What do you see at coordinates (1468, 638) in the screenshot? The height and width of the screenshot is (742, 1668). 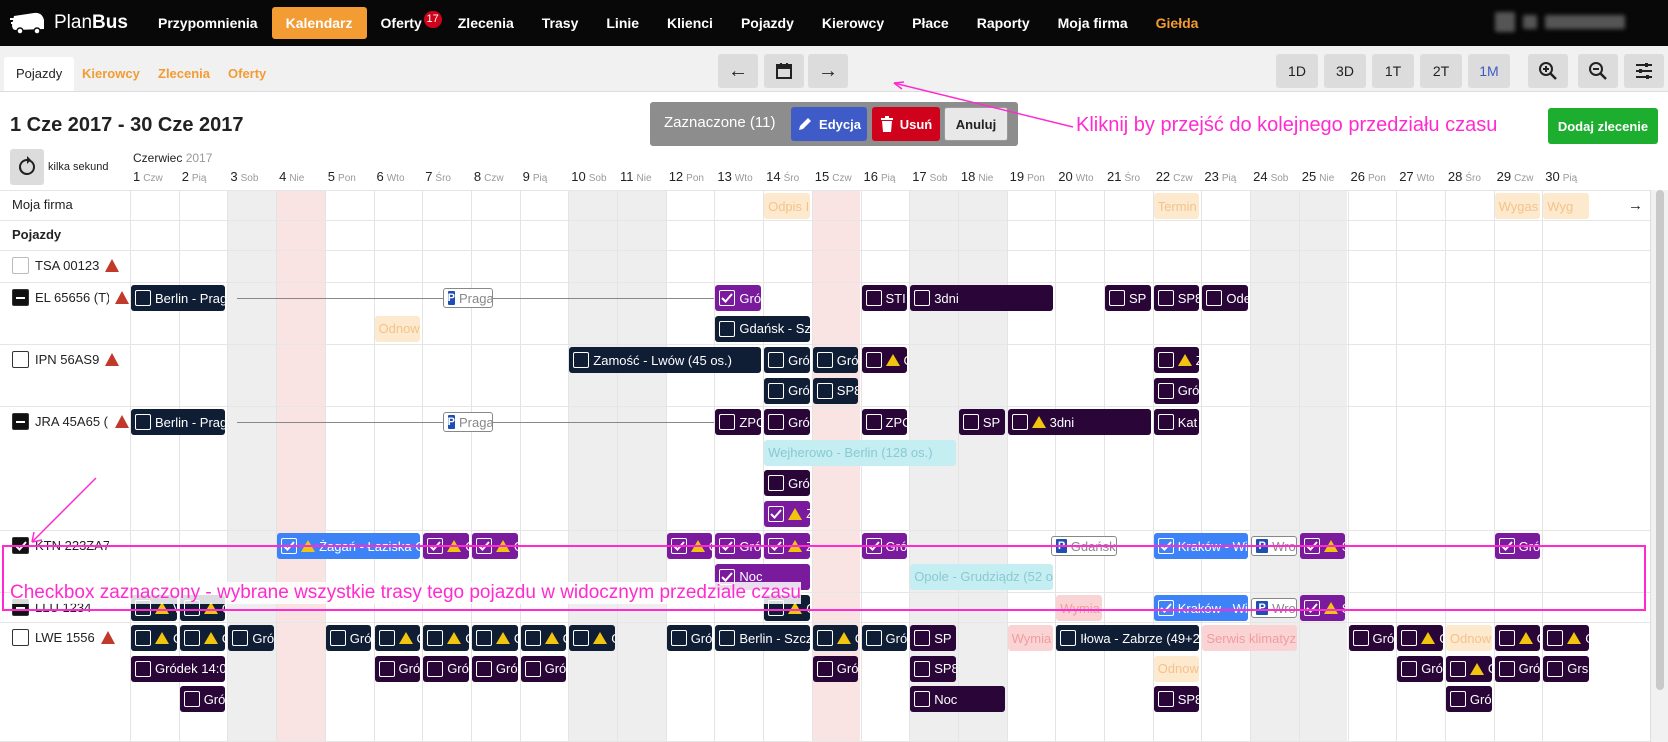 I see `calendar-event: Odnow` at bounding box center [1468, 638].